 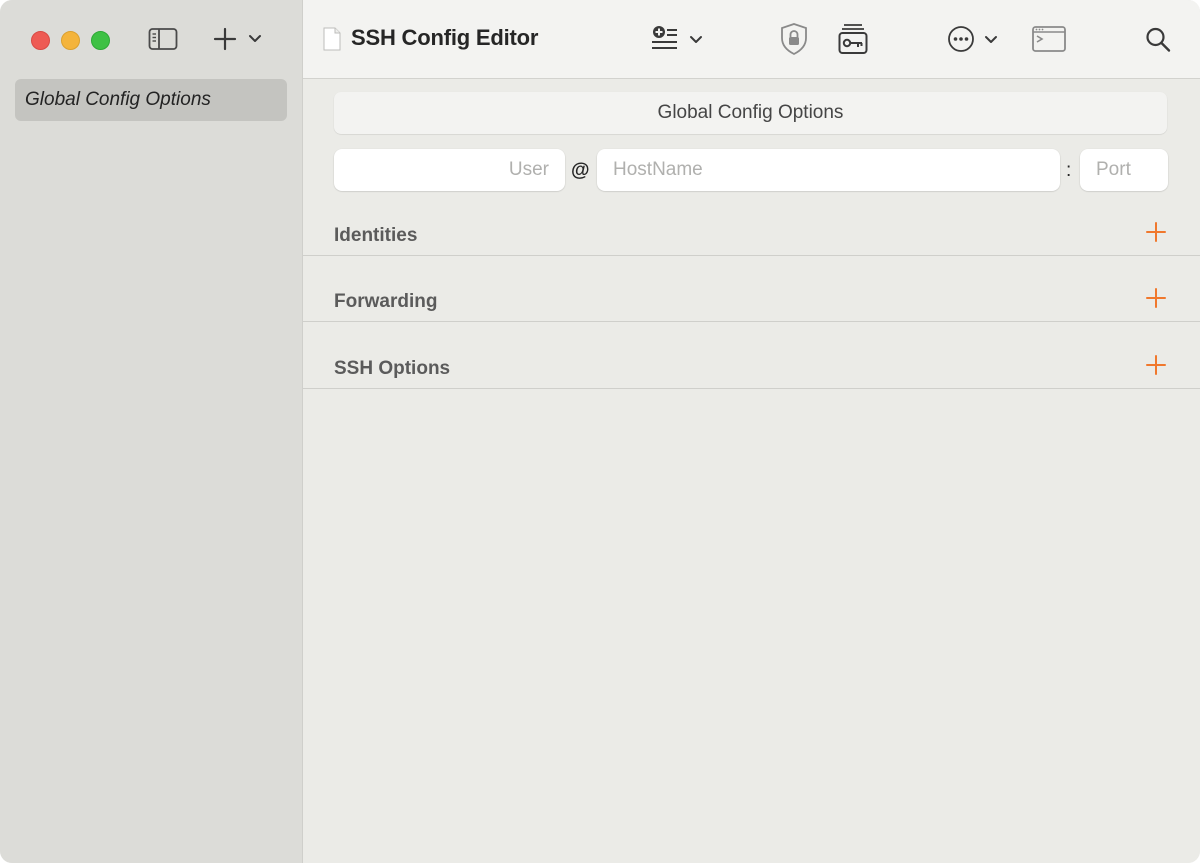 What do you see at coordinates (751, 39) in the screenshot?
I see `toolbar: SSH Config Editor` at bounding box center [751, 39].